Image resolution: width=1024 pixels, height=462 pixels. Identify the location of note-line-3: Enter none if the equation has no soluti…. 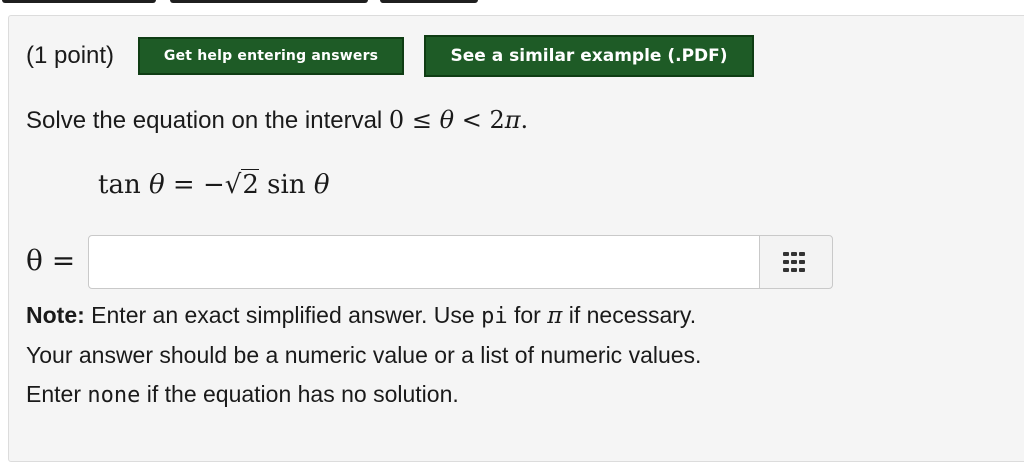
(363, 395).